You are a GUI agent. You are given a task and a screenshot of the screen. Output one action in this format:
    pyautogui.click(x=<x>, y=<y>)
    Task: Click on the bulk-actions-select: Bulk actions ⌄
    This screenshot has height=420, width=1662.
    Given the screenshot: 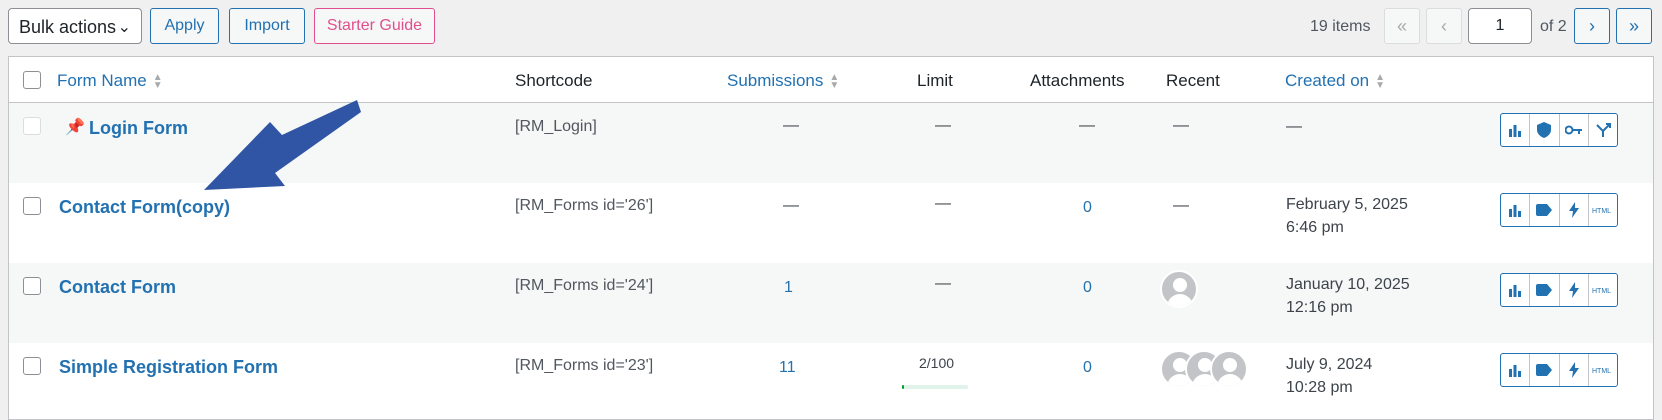 What is the action you would take?
    pyautogui.click(x=75, y=26)
    